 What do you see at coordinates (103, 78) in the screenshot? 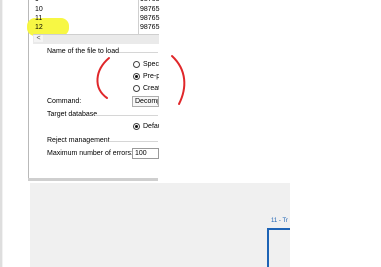
I see `left-annotation-stroke` at bounding box center [103, 78].